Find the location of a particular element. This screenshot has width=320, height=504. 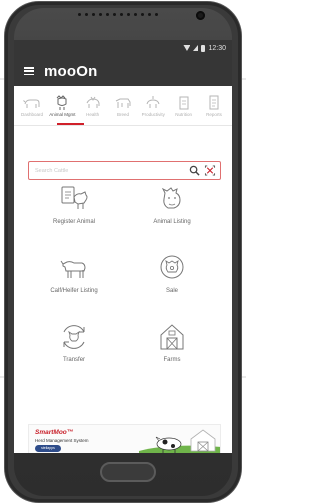

grid-label: Calf/Heifer Listing is located at coordinates (74, 291).